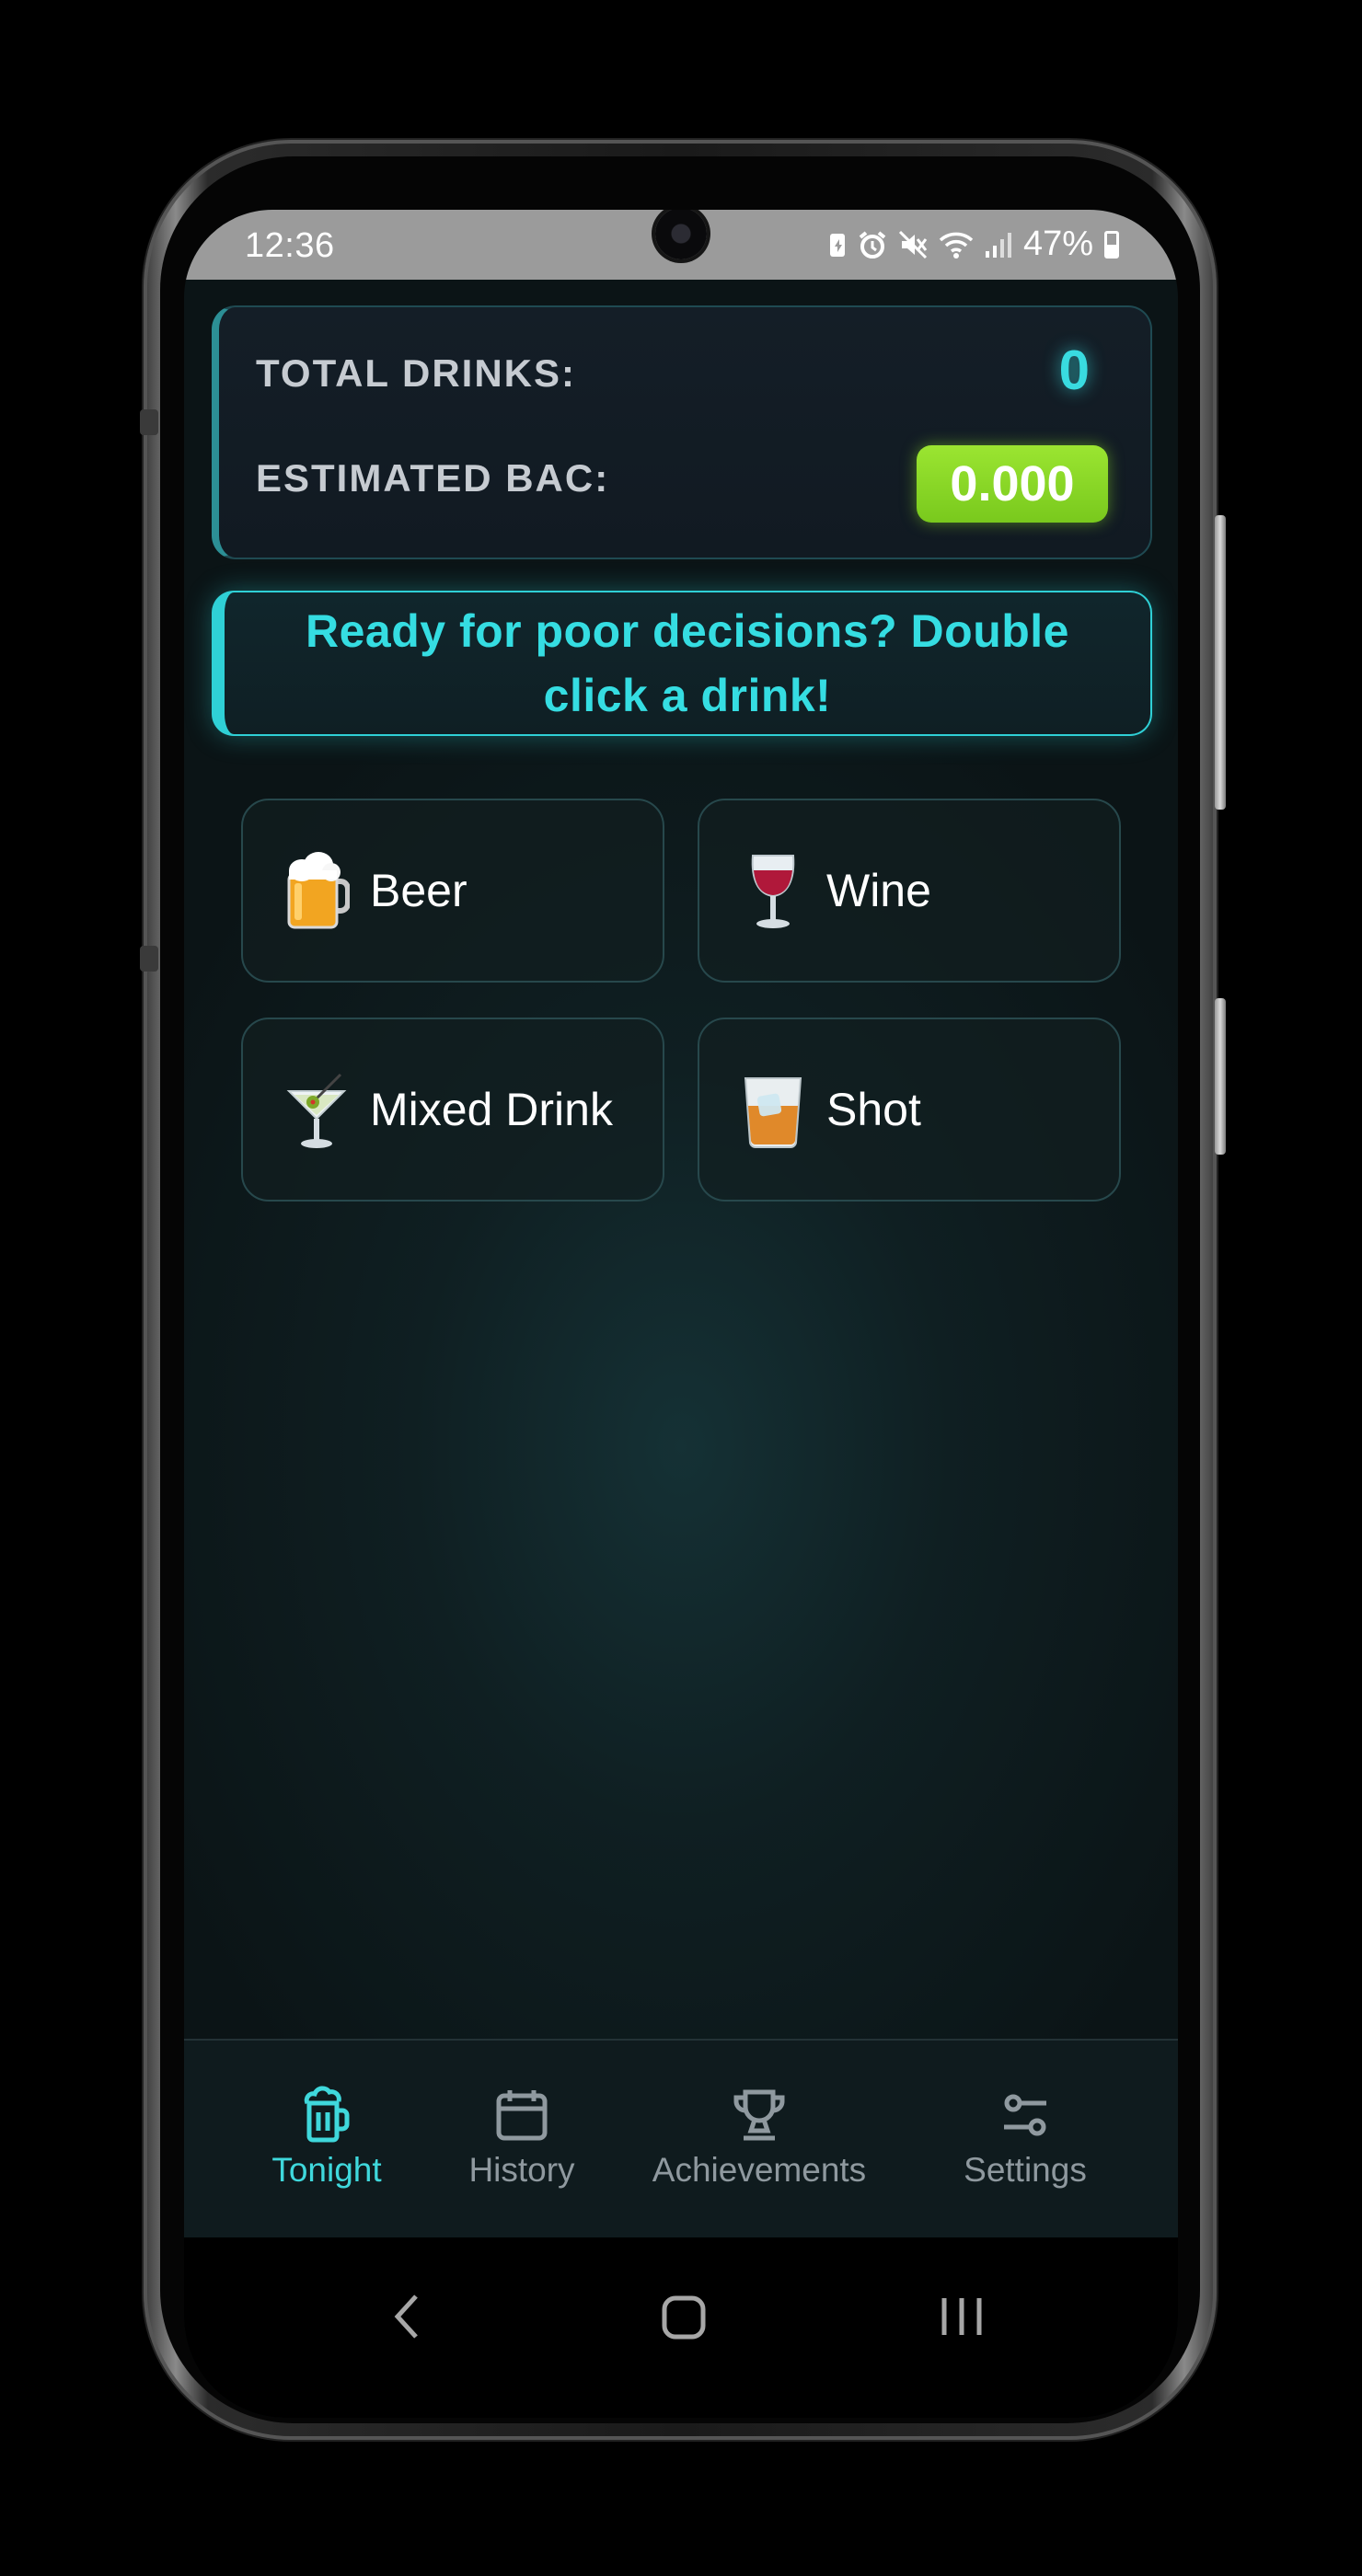 The image size is (1362, 2576). What do you see at coordinates (873, 1109) in the screenshot?
I see `drink-label-shot: Shot` at bounding box center [873, 1109].